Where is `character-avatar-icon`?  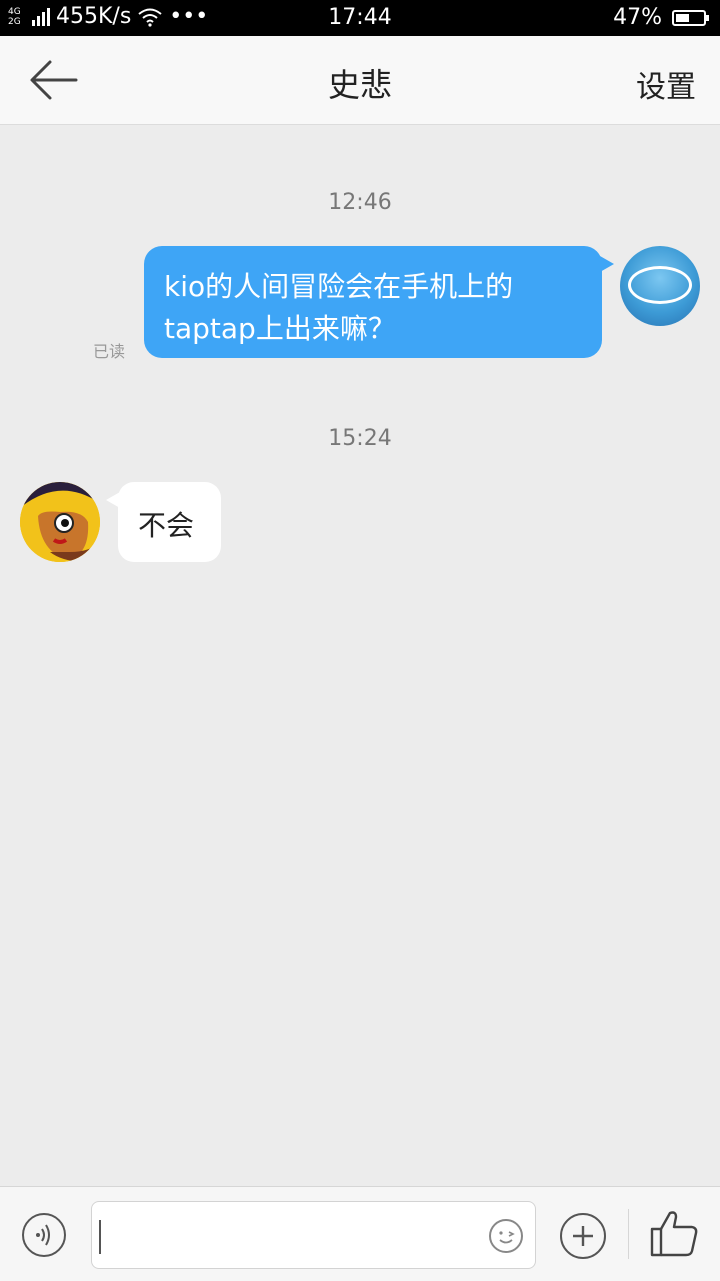
character-avatar-icon is located at coordinates (60, 522).